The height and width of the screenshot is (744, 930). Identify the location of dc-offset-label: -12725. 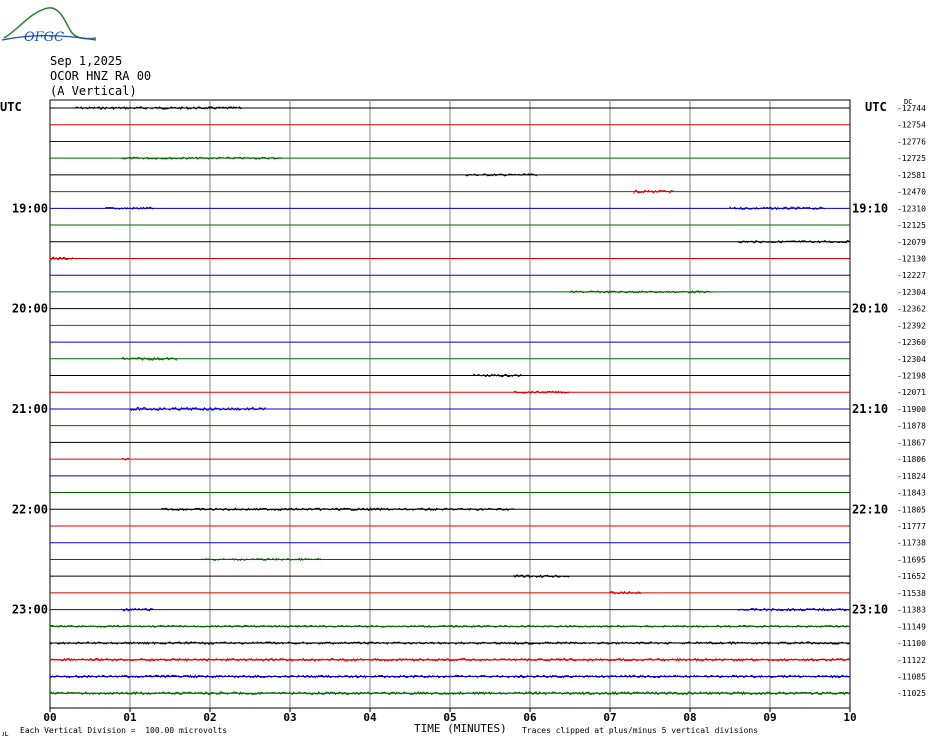
(911, 158).